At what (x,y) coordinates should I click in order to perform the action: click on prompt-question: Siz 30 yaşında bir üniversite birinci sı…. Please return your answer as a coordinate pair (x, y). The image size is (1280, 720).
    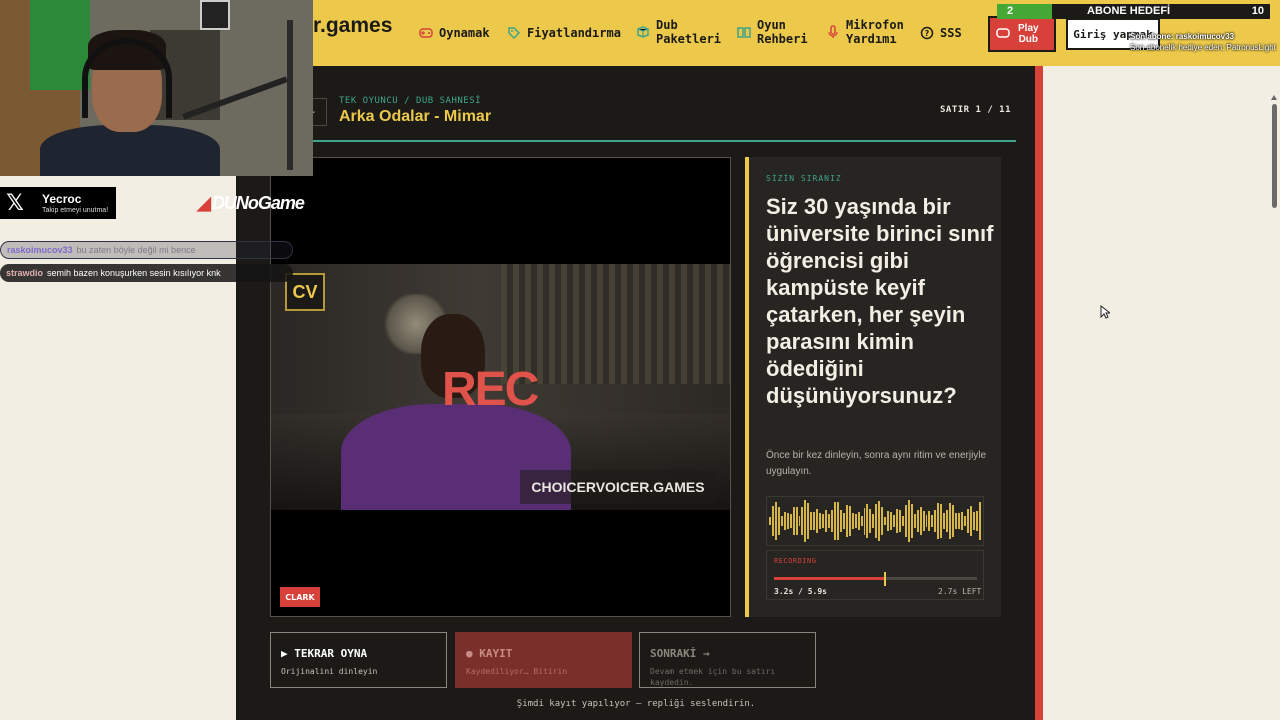
    Looking at the image, I should click on (880, 301).